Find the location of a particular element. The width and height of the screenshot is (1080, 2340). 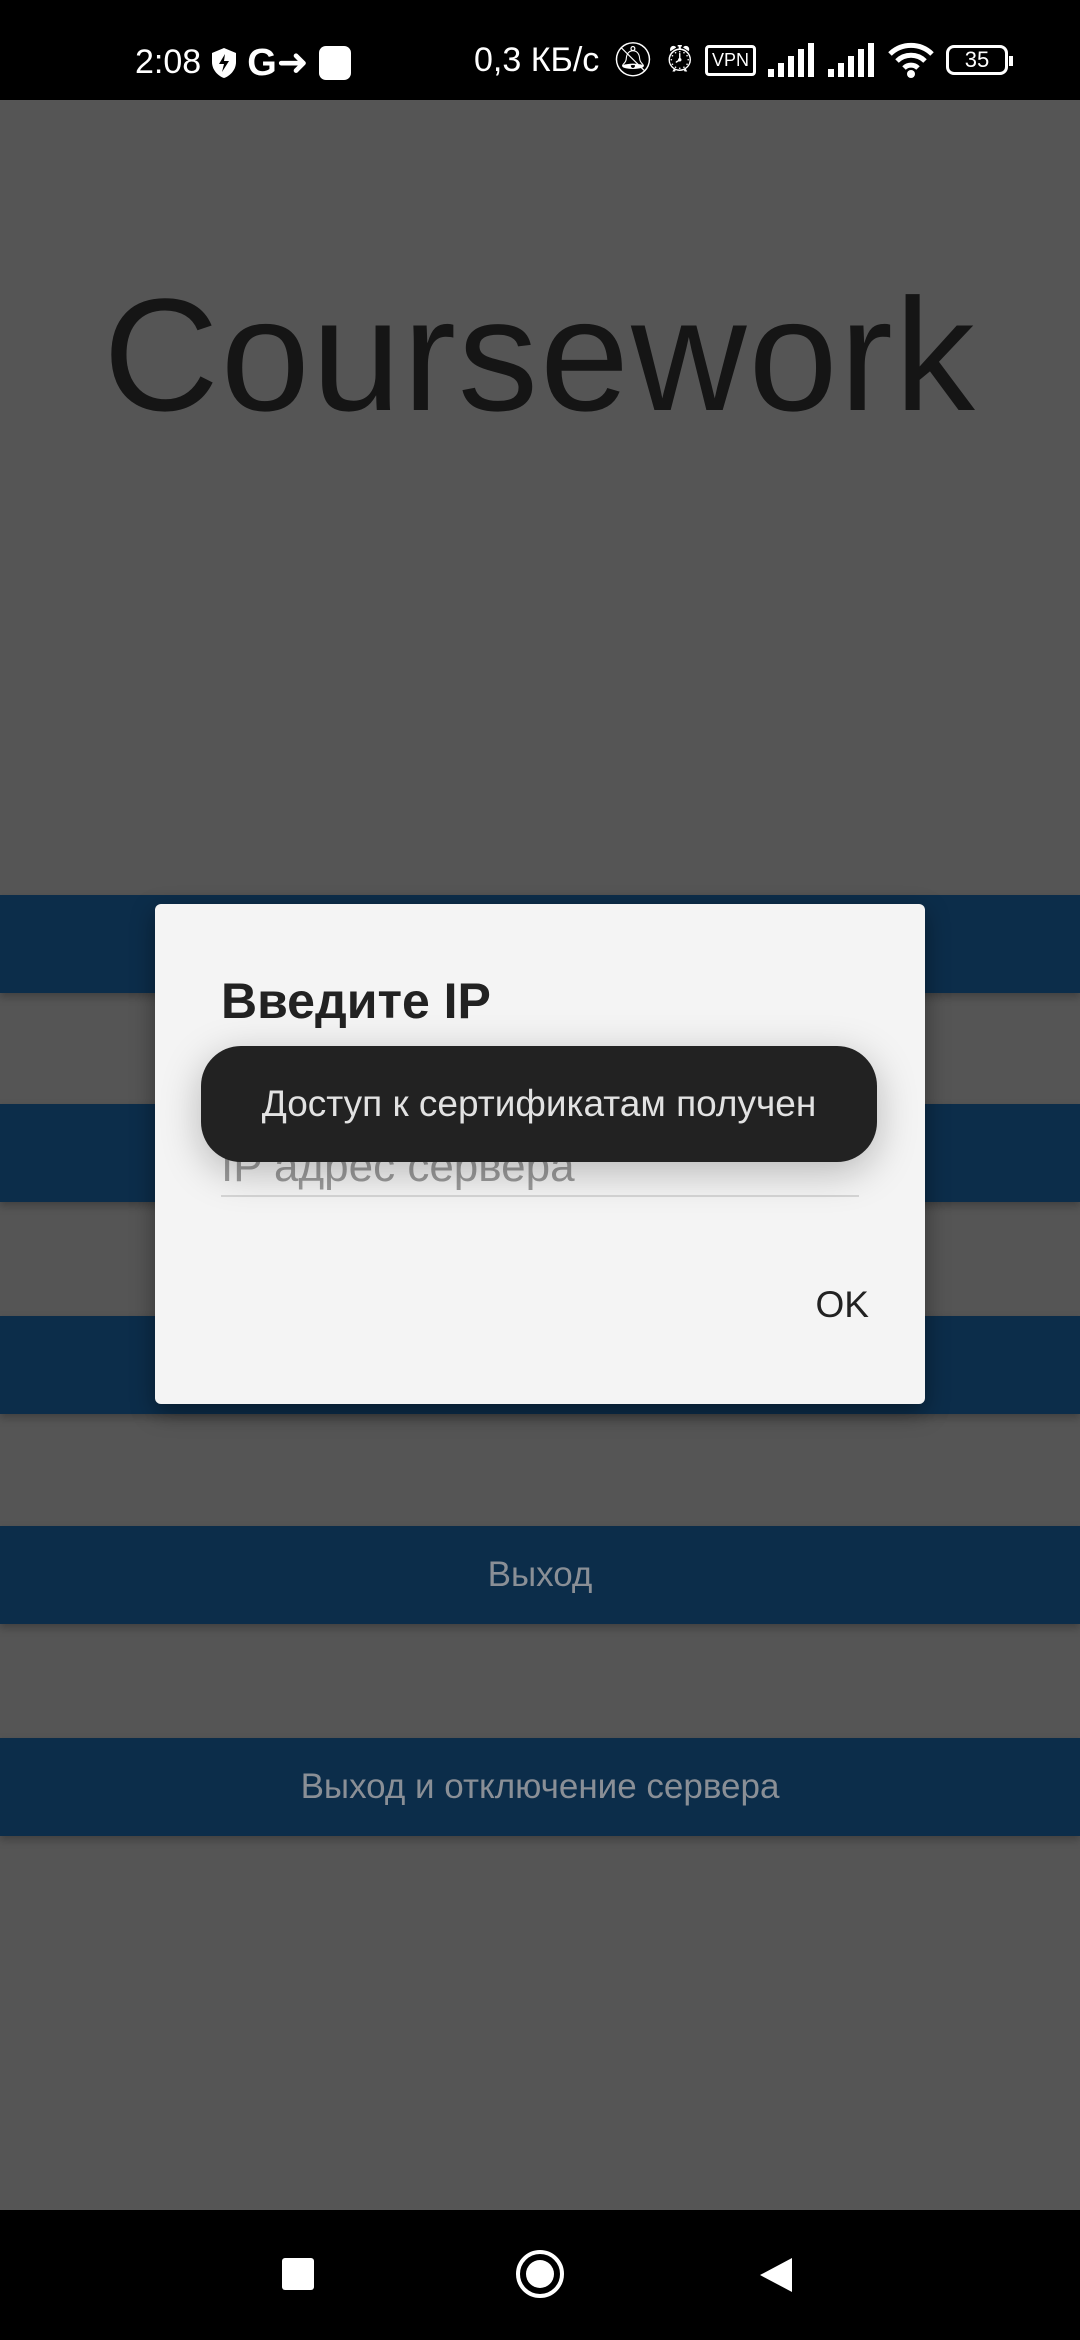

shield-bolt-icon is located at coordinates (224, 63).